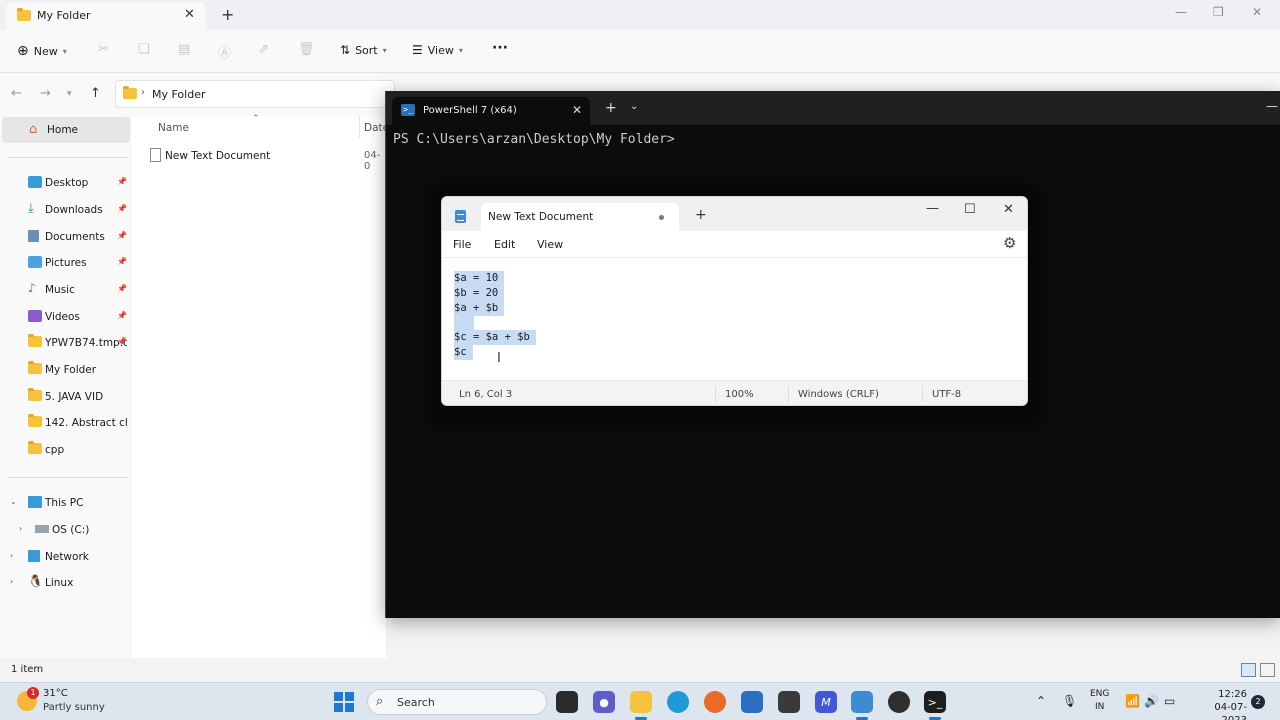 The image size is (1280, 720). What do you see at coordinates (45, 93) in the screenshot?
I see `forward-arrow-icon: →` at bounding box center [45, 93].